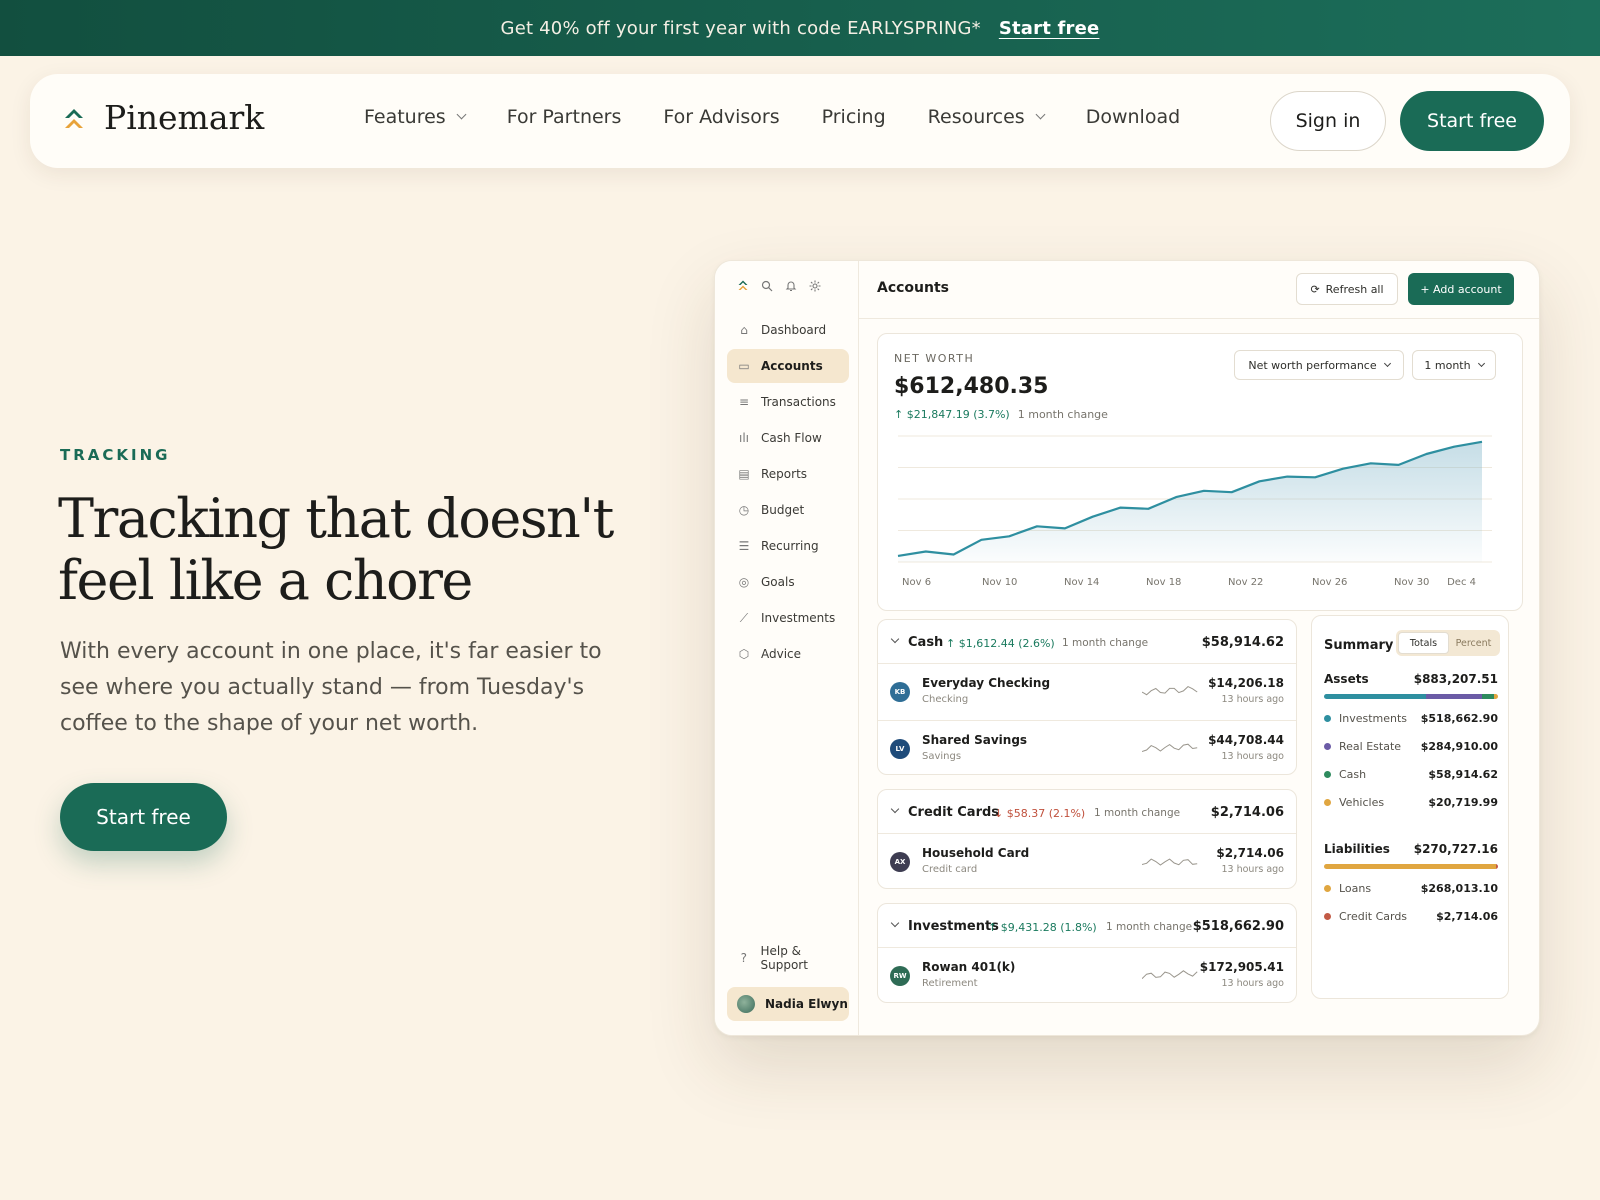  I want to click on account-name: Everyday Checking, so click(986, 683).